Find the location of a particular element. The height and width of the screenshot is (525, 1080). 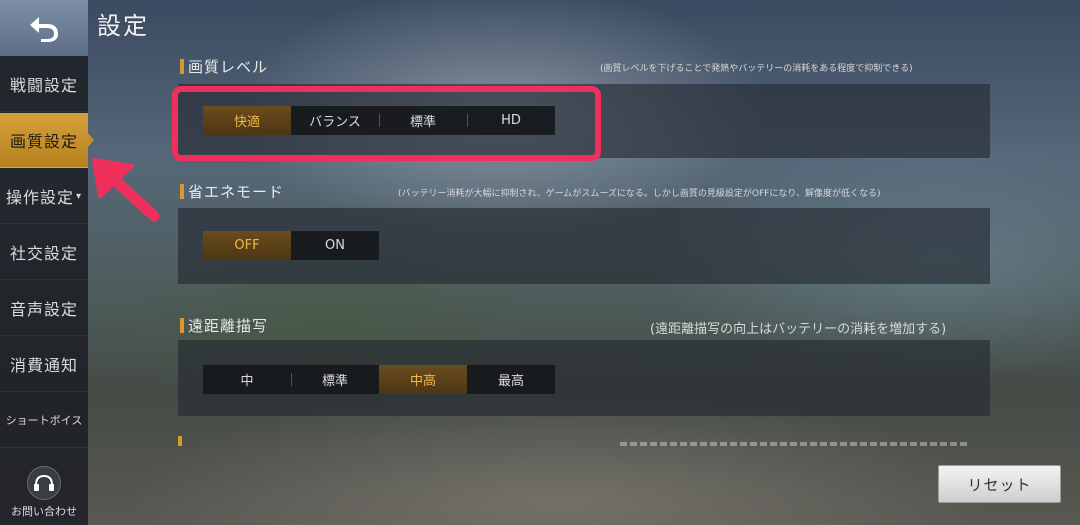

page-title: 設定 is located at coordinates (123, 26).